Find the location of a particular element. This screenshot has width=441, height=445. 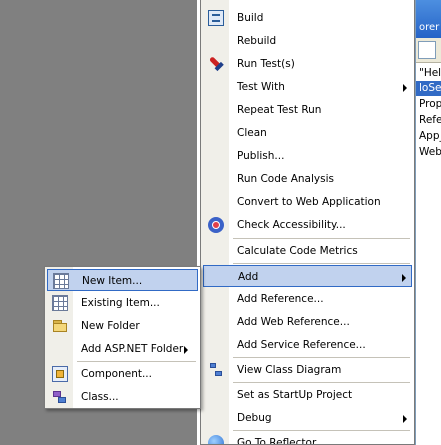

menu-item-go-to-reflector: Go To Reflector is located at coordinates (307, 438).